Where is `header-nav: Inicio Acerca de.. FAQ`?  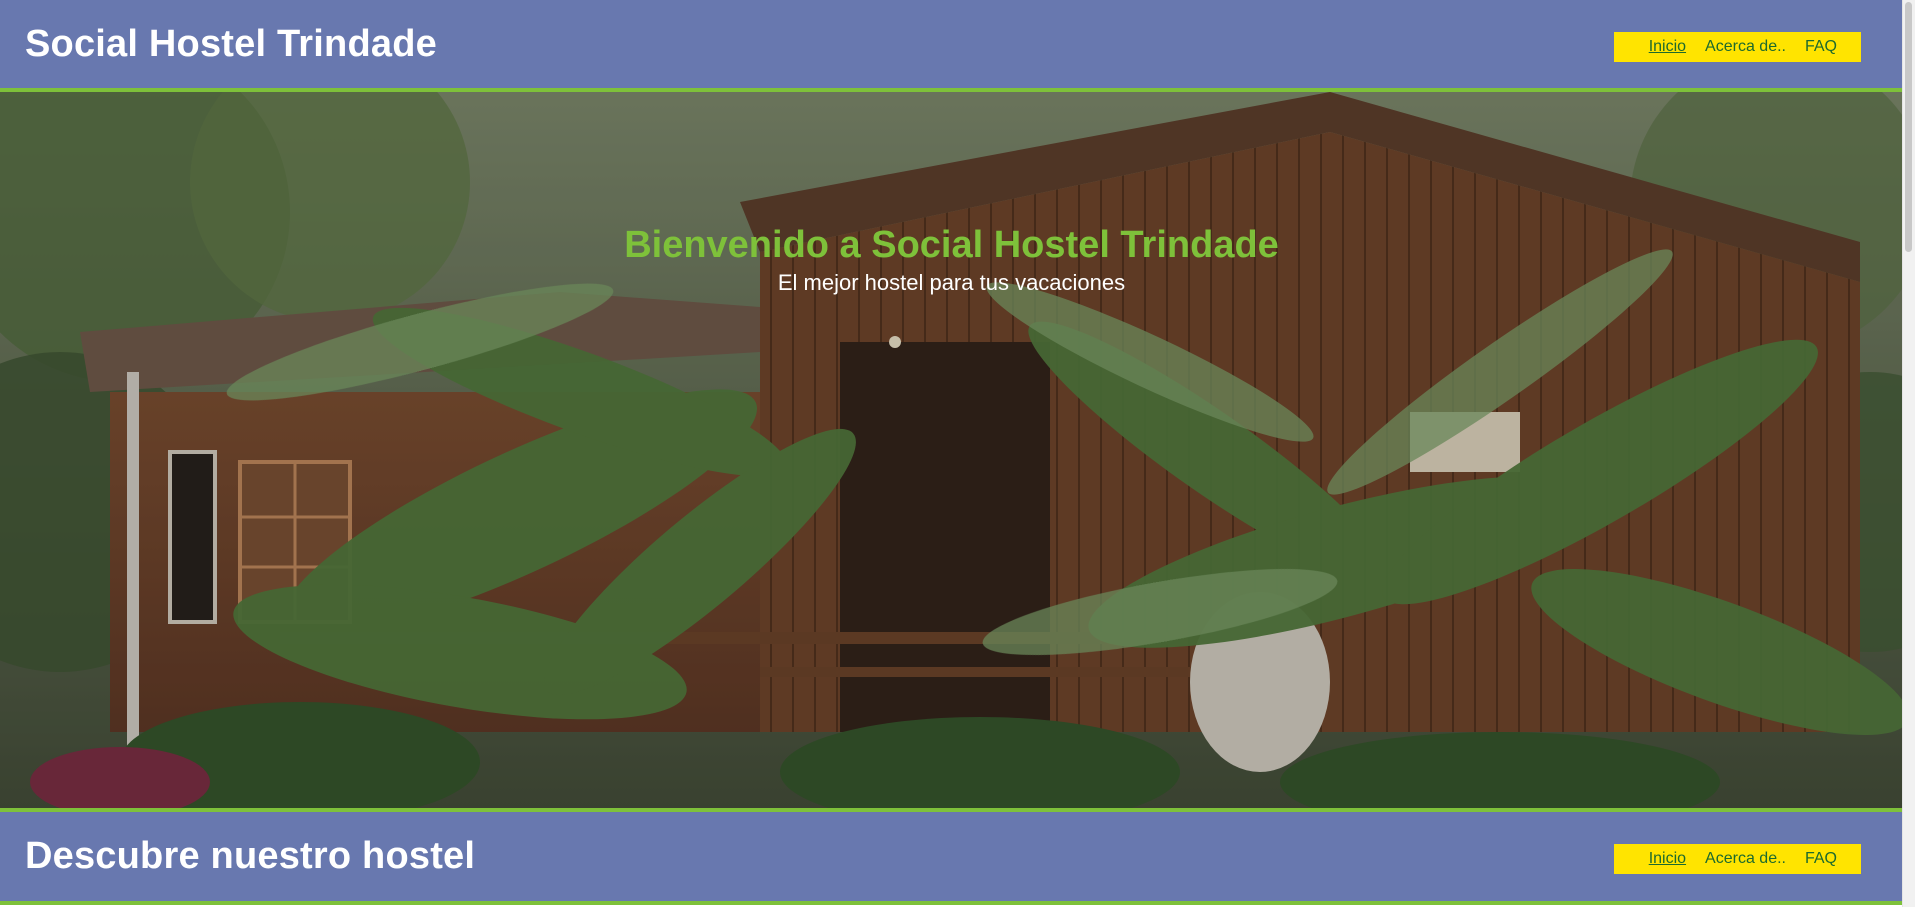 header-nav: Inicio Acerca de.. FAQ is located at coordinates (1737, 47).